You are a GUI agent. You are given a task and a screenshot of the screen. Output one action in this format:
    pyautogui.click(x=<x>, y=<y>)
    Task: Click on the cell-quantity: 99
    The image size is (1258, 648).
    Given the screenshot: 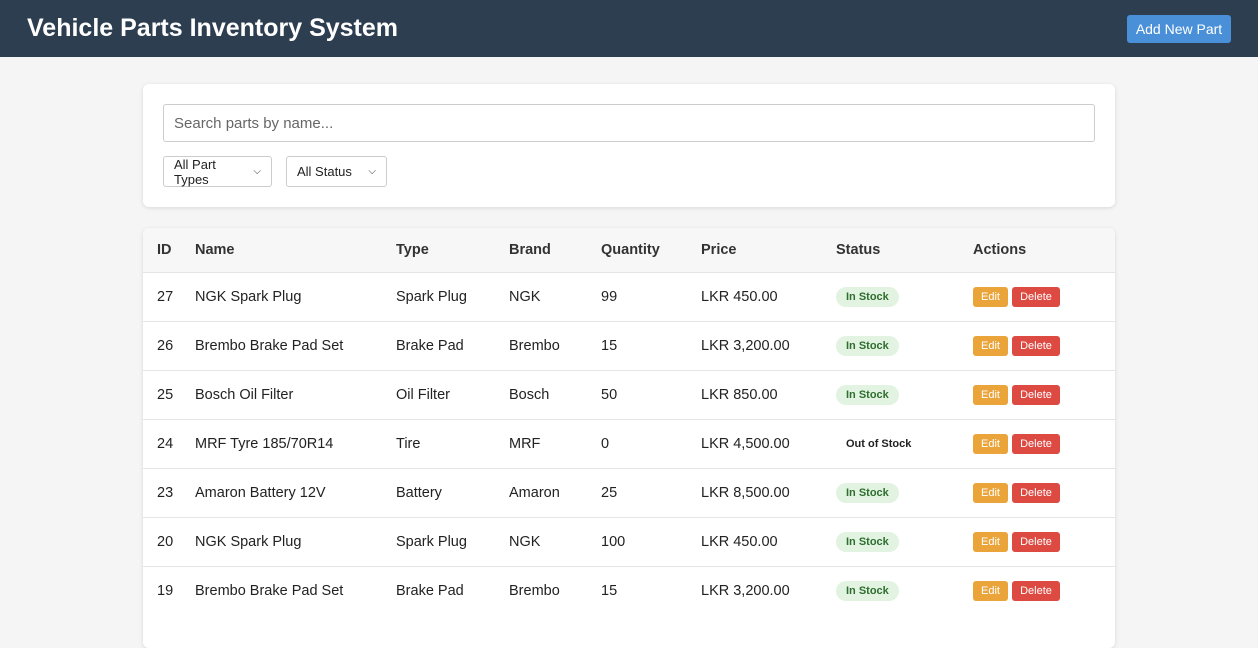 What is the action you would take?
    pyautogui.click(x=609, y=296)
    